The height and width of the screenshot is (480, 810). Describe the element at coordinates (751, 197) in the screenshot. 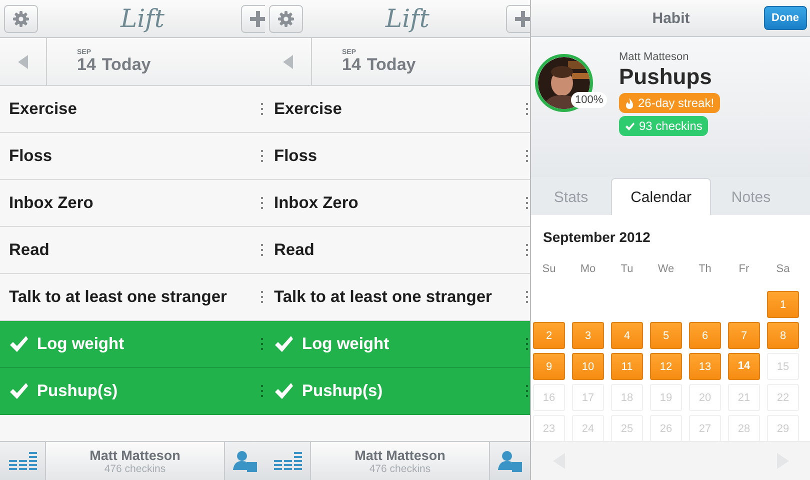

I see `tab: Notes` at that location.